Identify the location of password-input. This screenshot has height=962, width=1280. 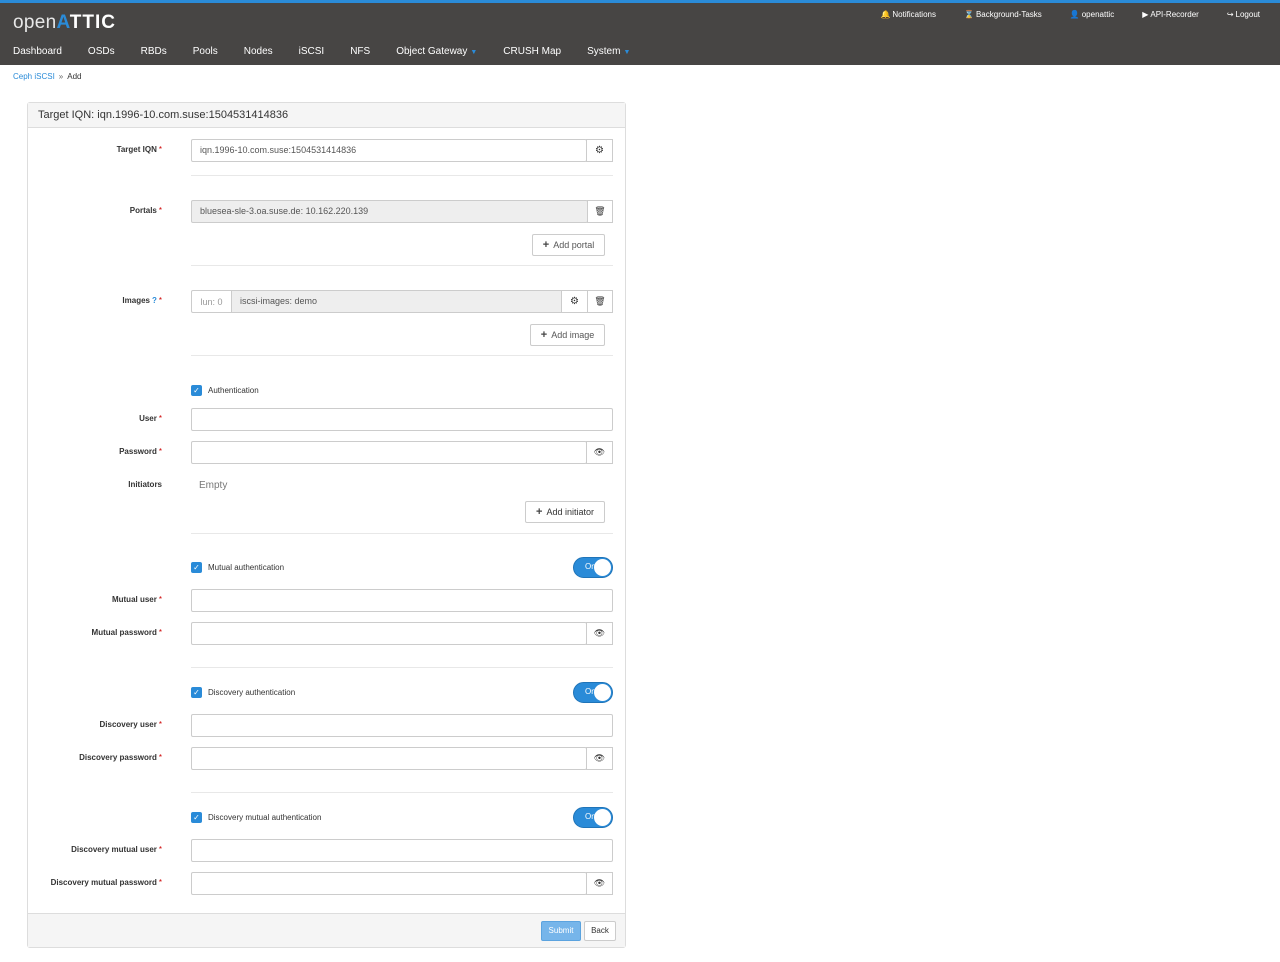
(389, 452).